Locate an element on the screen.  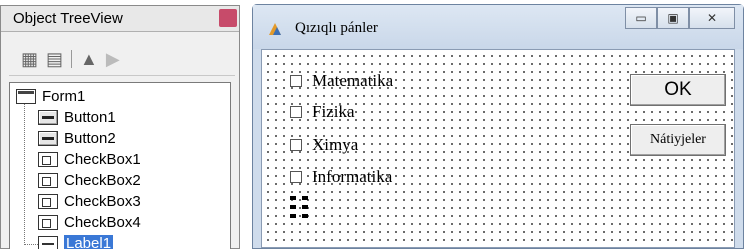
toolbar-divider is located at coordinates (72, 58).